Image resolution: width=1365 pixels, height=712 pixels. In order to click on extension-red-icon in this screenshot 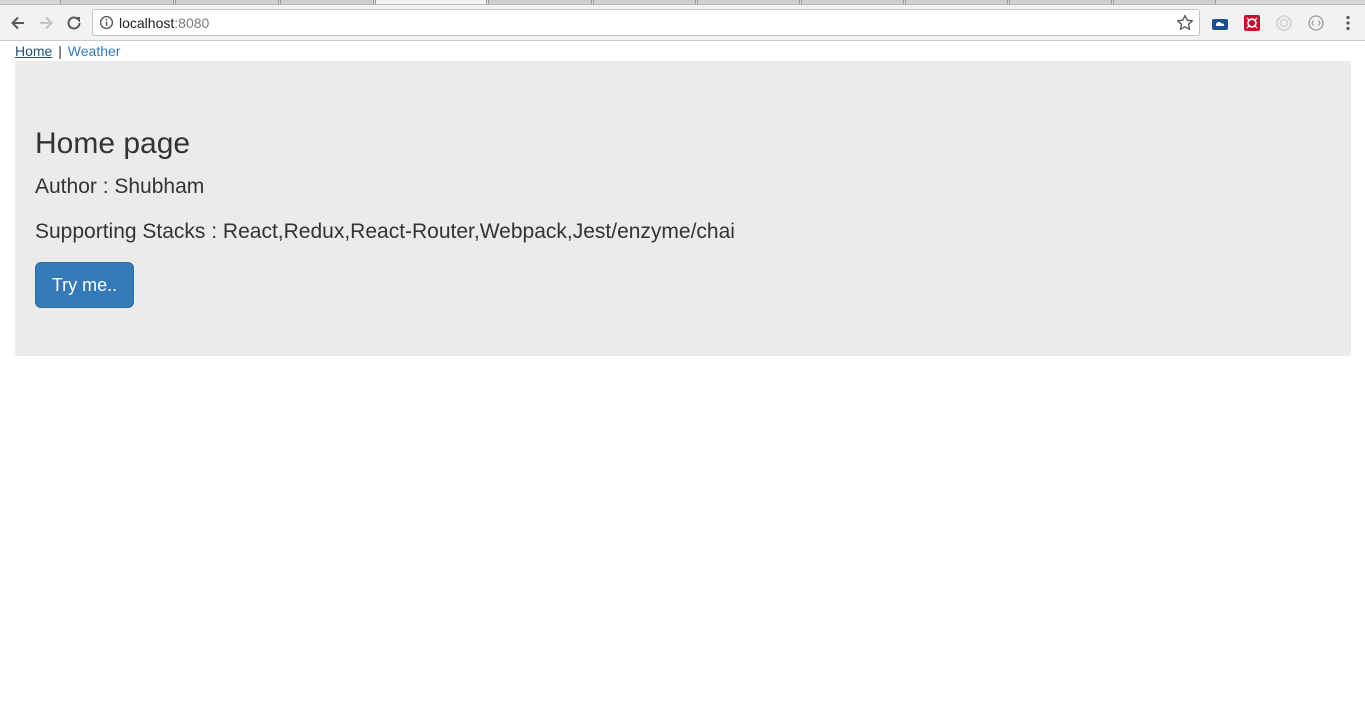, I will do `click(1252, 23)`.